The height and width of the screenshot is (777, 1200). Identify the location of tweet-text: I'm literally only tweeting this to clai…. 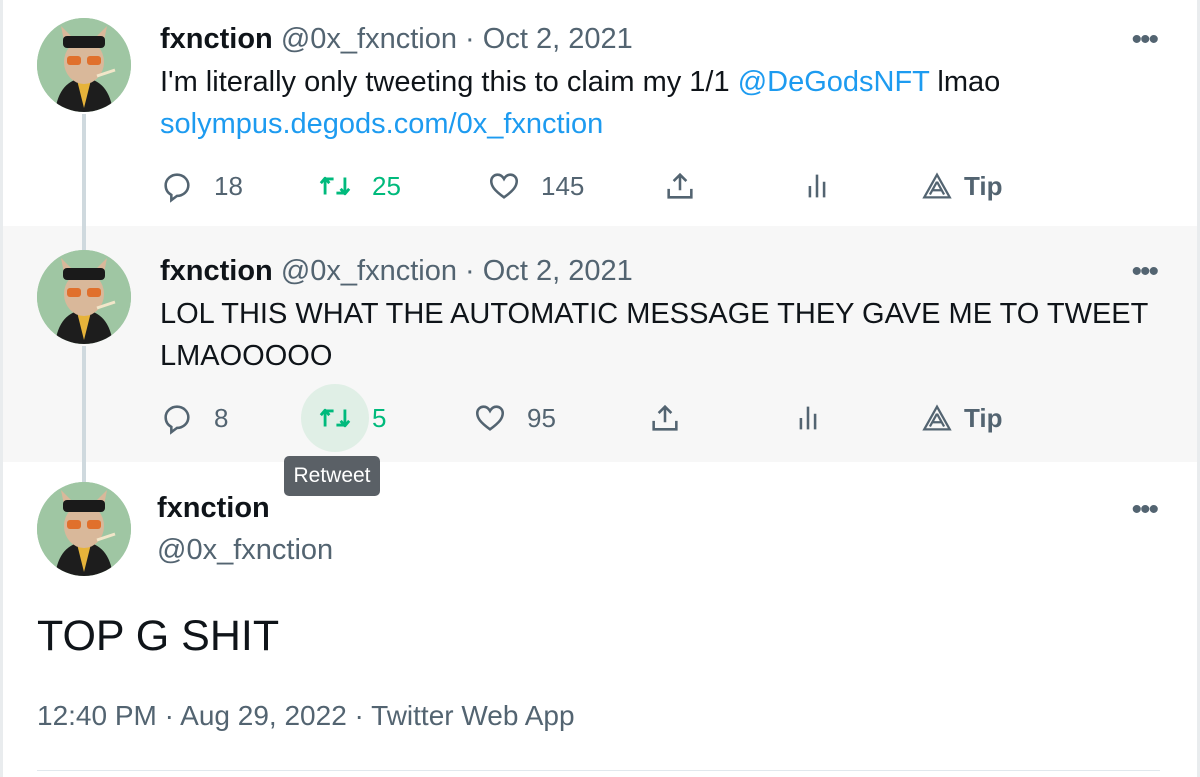
(580, 103).